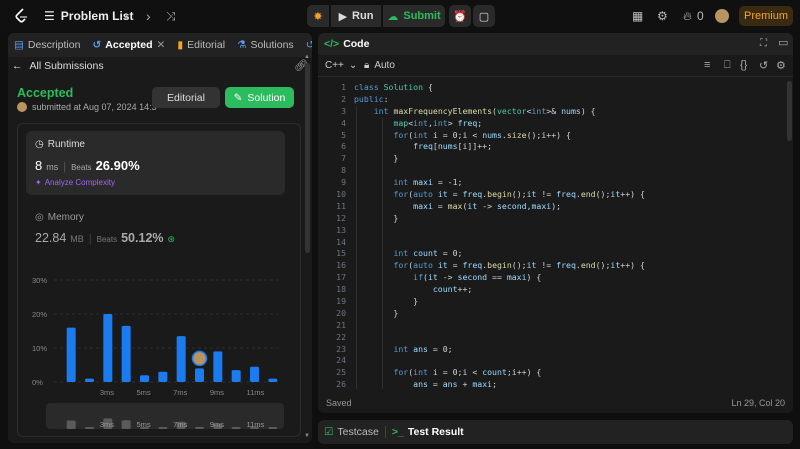 The height and width of the screenshot is (449, 800). What do you see at coordinates (343, 182) in the screenshot?
I see `line-number: 9` at bounding box center [343, 182].